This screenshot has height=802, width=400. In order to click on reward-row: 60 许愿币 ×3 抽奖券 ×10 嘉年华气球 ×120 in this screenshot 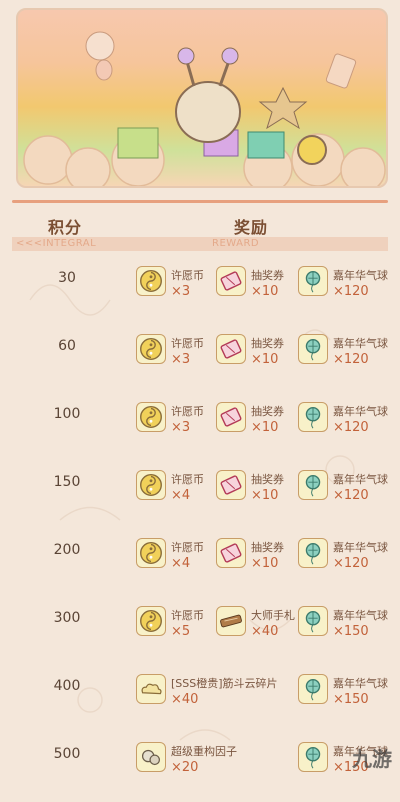, I will do `click(200, 359)`.